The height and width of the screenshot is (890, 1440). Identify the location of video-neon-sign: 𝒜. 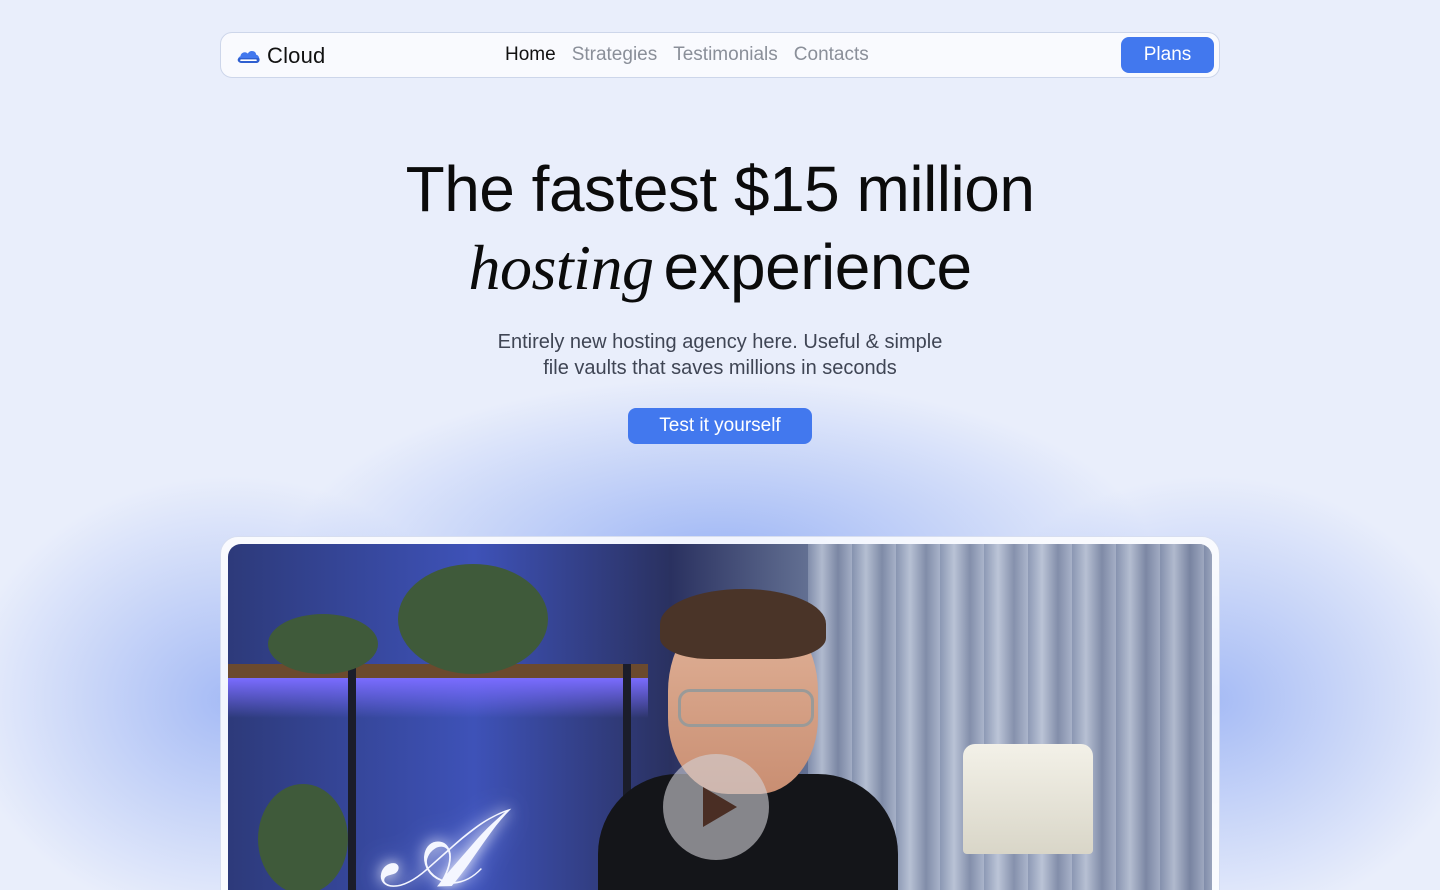
(430, 837).